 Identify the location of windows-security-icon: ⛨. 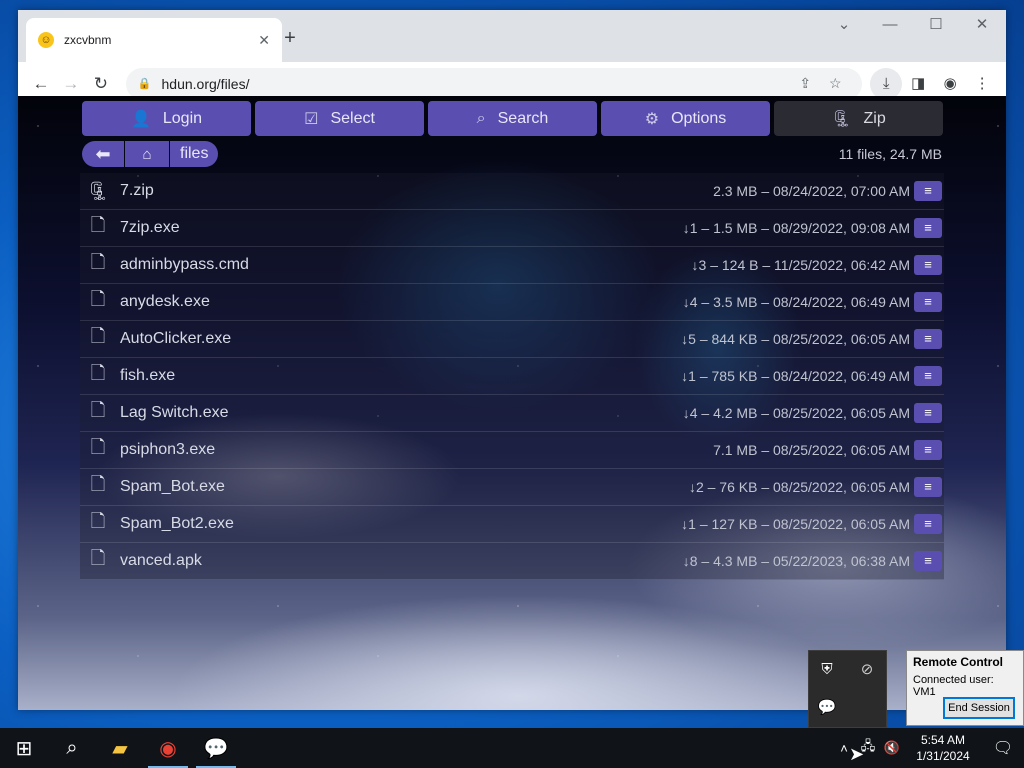
(827, 670).